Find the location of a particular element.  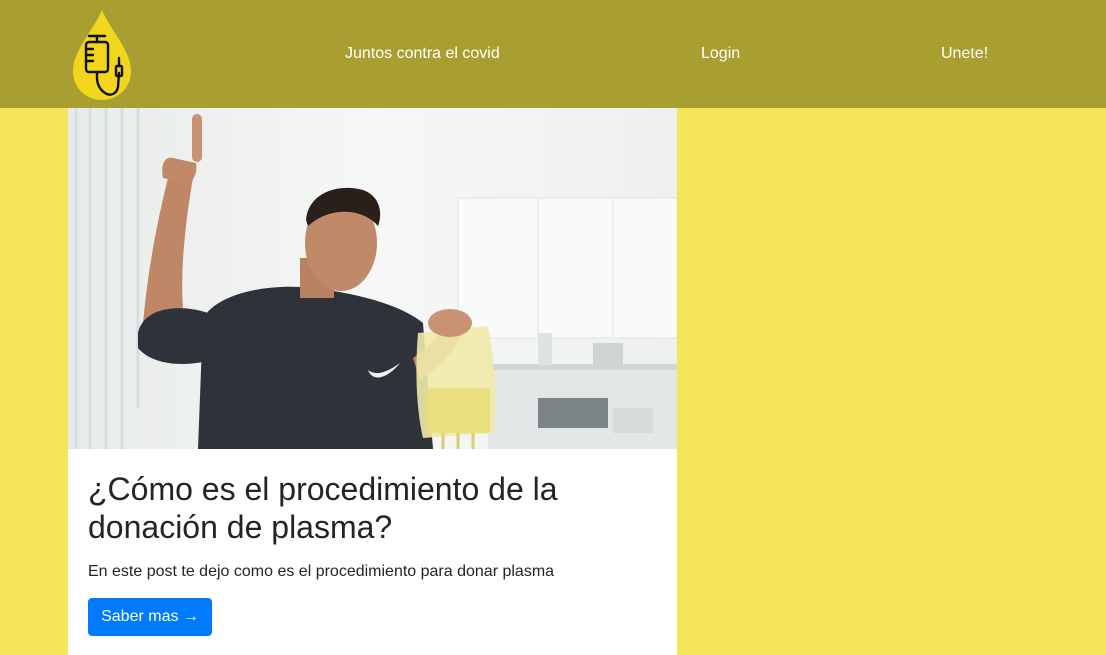

logo-link is located at coordinates (102, 55).